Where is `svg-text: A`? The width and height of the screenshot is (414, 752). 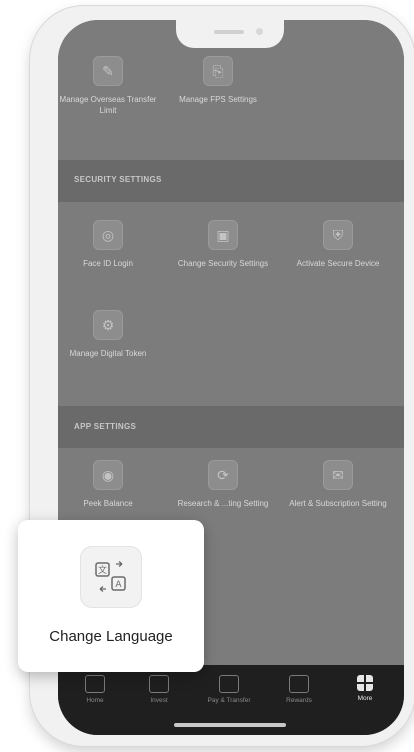
svg-text: A is located at coordinates (118, 585).